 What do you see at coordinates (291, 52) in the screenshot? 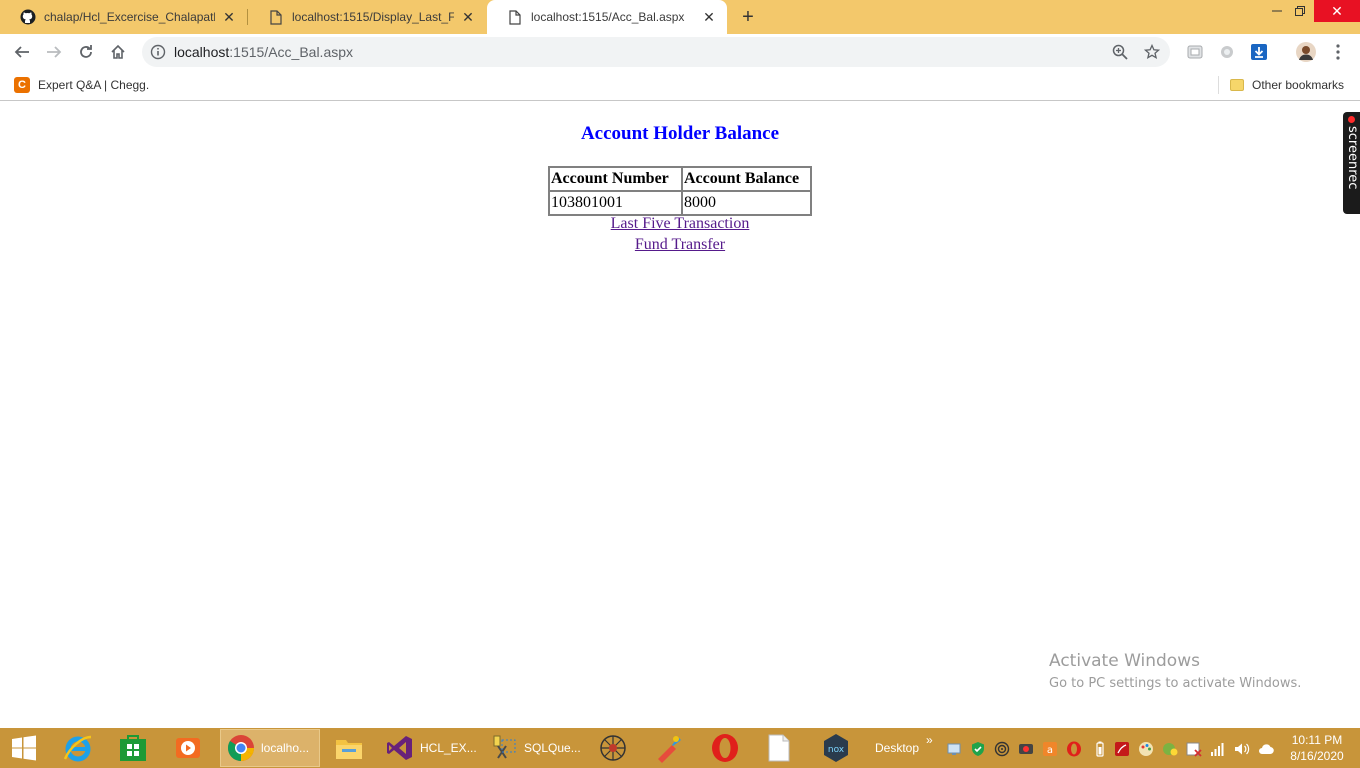
I see `url-path: :1515/Acc_Bal.aspx` at bounding box center [291, 52].